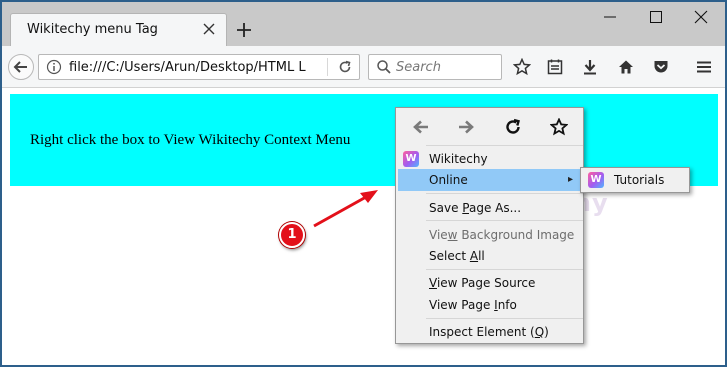 Image resolution: width=727 pixels, height=367 pixels. What do you see at coordinates (292, 235) in the screenshot?
I see `annotation-marker: 1` at bounding box center [292, 235].